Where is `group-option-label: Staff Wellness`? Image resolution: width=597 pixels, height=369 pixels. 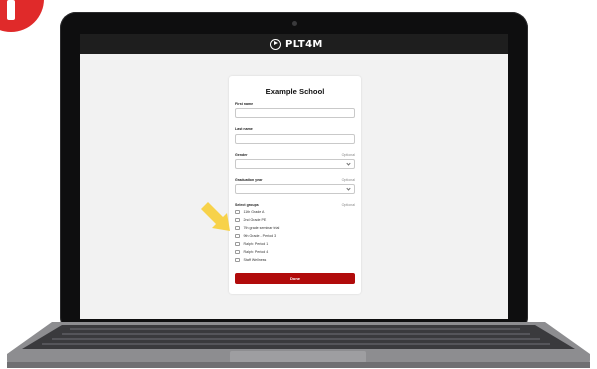 group-option-label: Staff Wellness is located at coordinates (255, 260).